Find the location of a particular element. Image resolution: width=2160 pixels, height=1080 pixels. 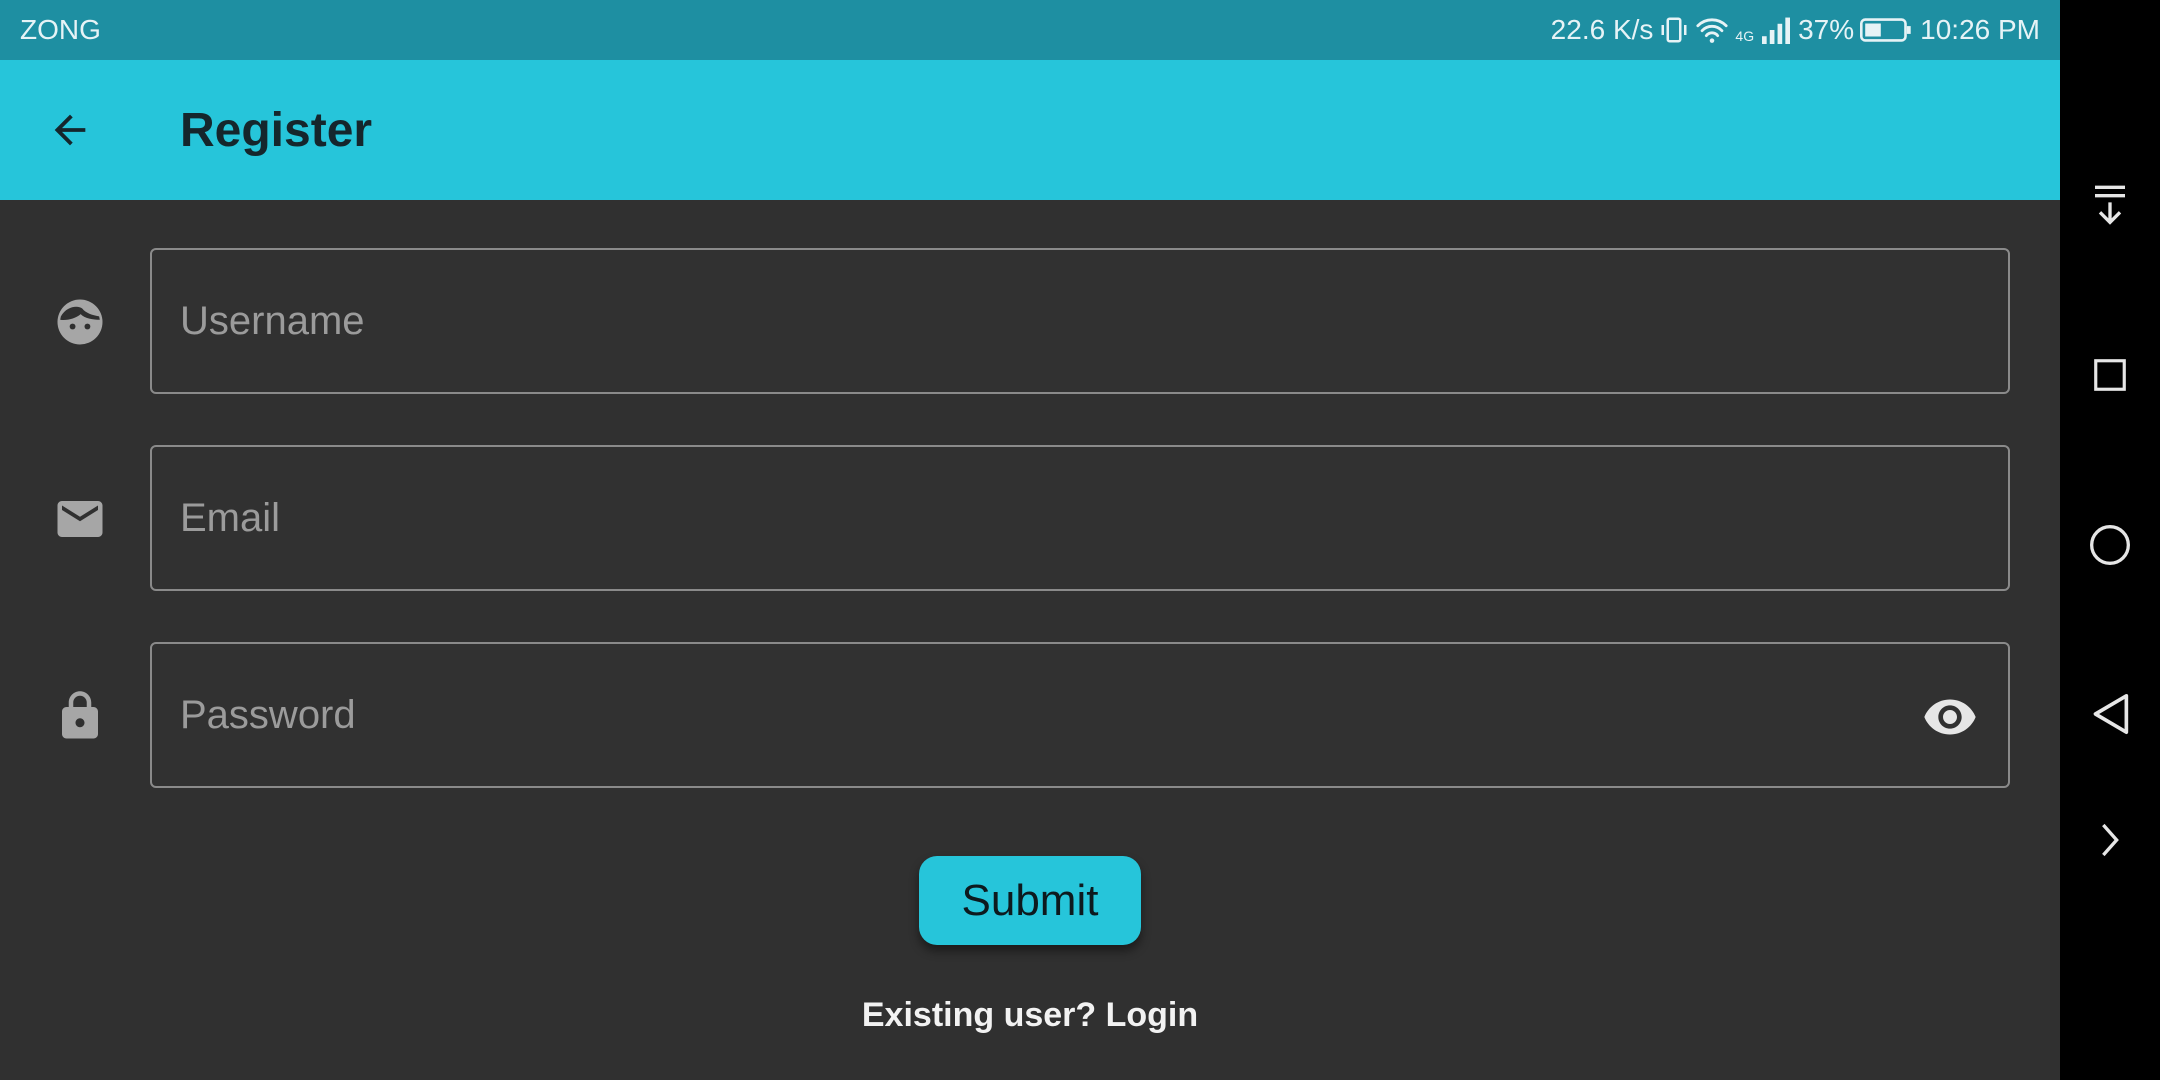

email-field is located at coordinates (1080, 518).